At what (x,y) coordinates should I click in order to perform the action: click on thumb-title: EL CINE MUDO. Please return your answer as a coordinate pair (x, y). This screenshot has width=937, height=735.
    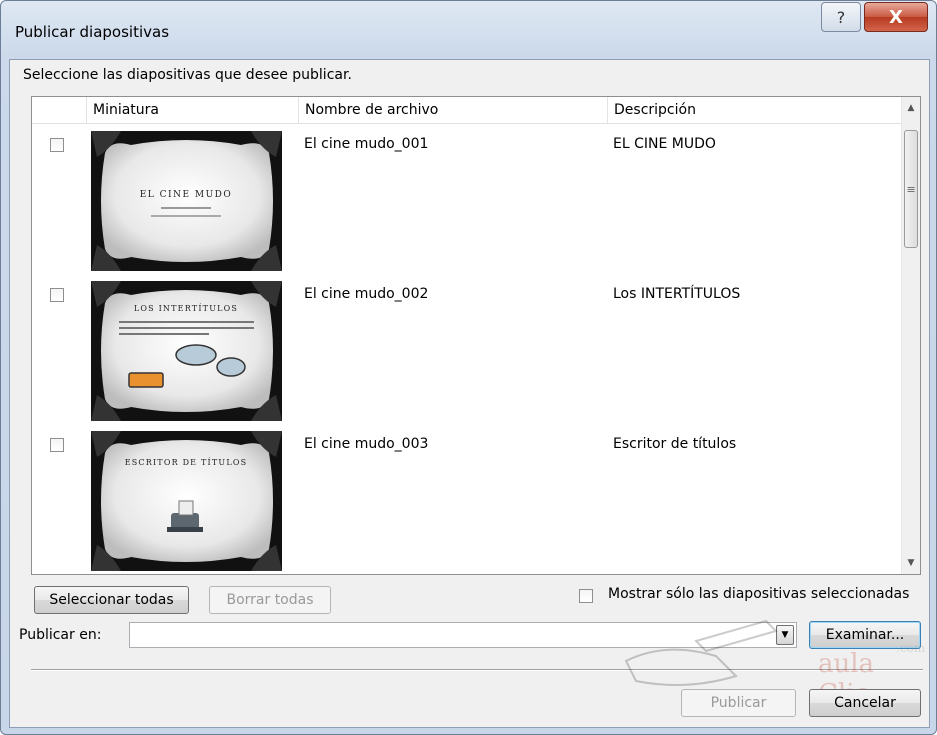
    Looking at the image, I should click on (186, 195).